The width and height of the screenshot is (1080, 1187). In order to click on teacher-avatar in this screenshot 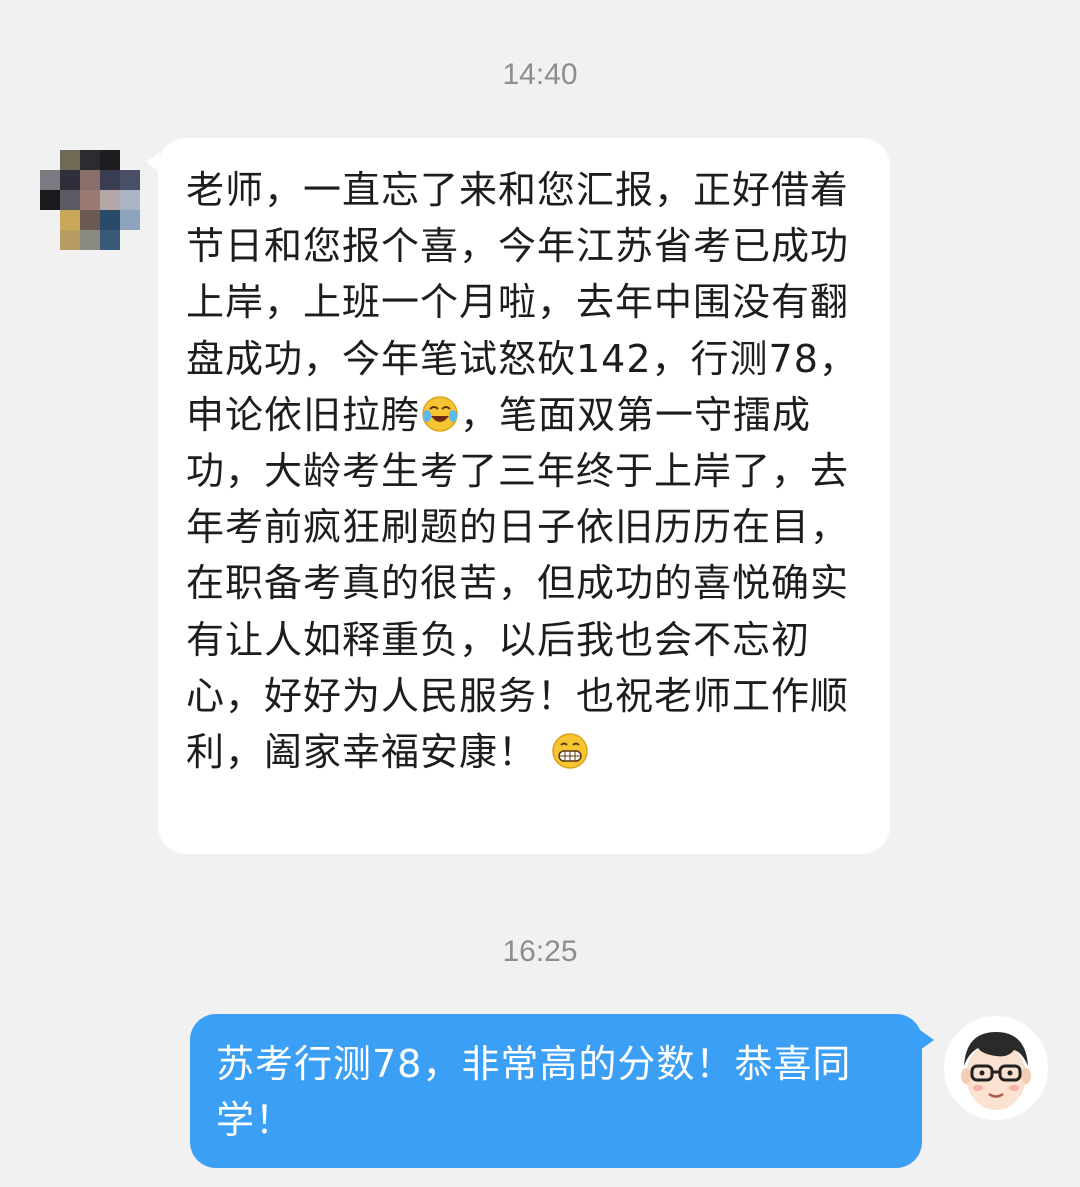, I will do `click(996, 1068)`.